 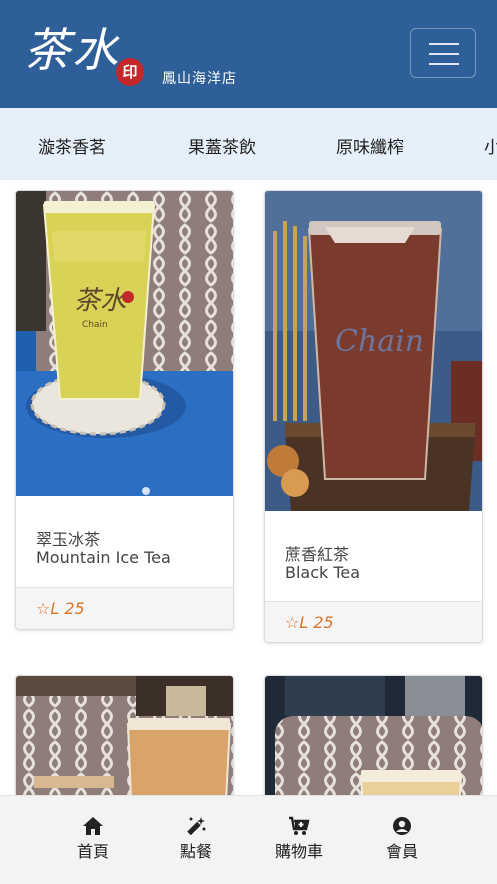 What do you see at coordinates (196, 839) in the screenshot?
I see `nav-order: 點餐` at bounding box center [196, 839].